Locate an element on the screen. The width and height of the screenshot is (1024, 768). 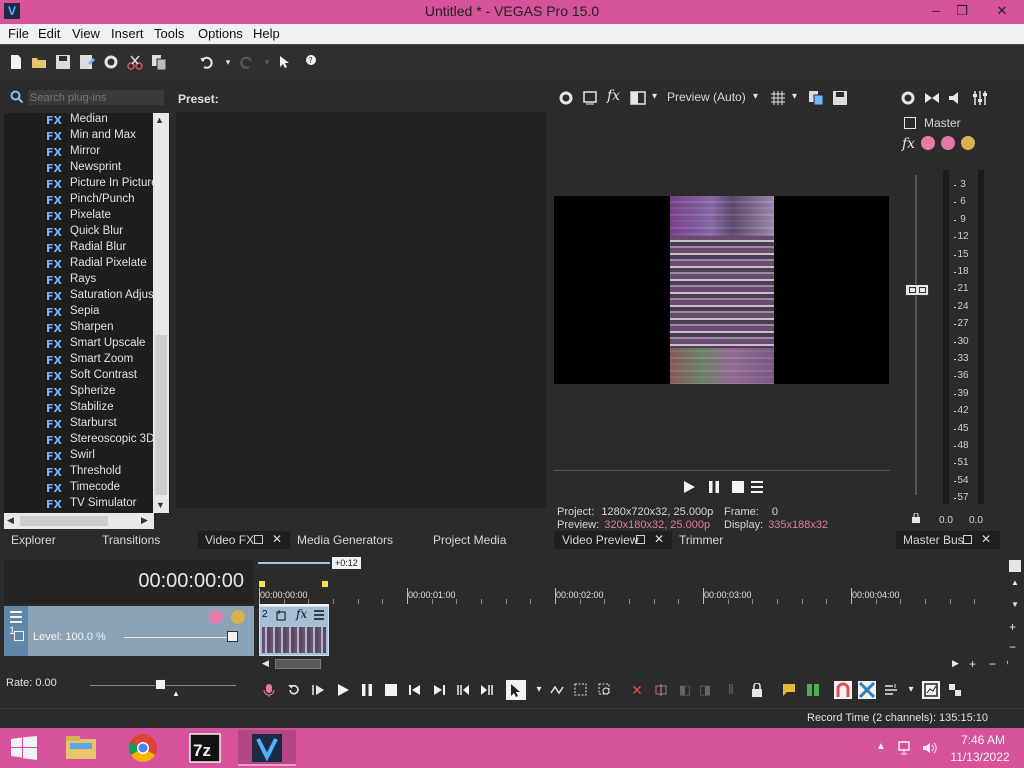
loop-playback-icon is located at coordinates (294, 690).